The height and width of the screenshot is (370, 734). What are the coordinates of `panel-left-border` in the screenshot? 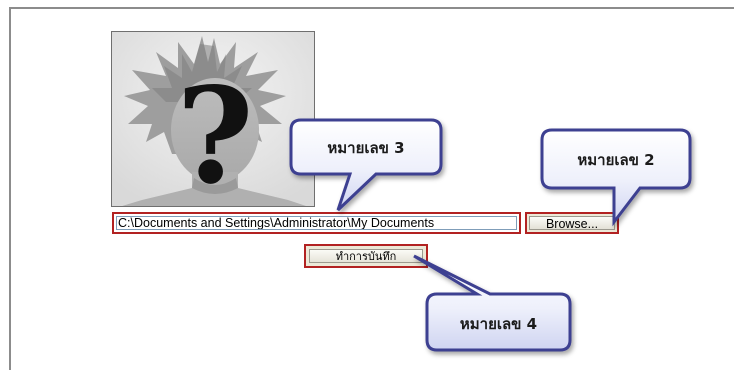 It's located at (10, 188).